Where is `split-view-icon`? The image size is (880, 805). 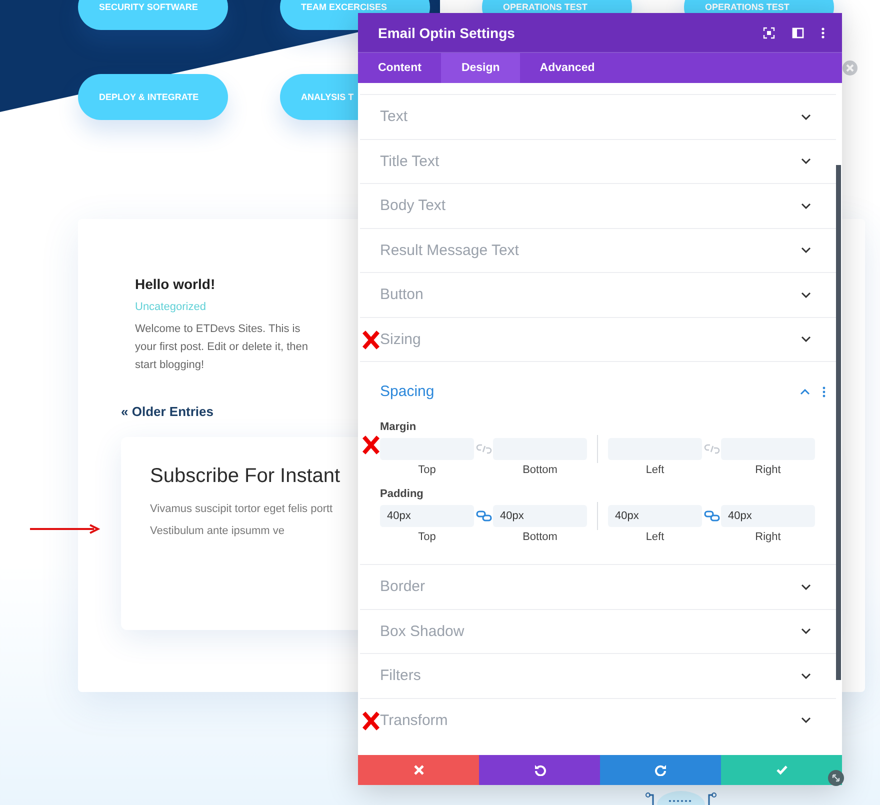
split-view-icon is located at coordinates (798, 32).